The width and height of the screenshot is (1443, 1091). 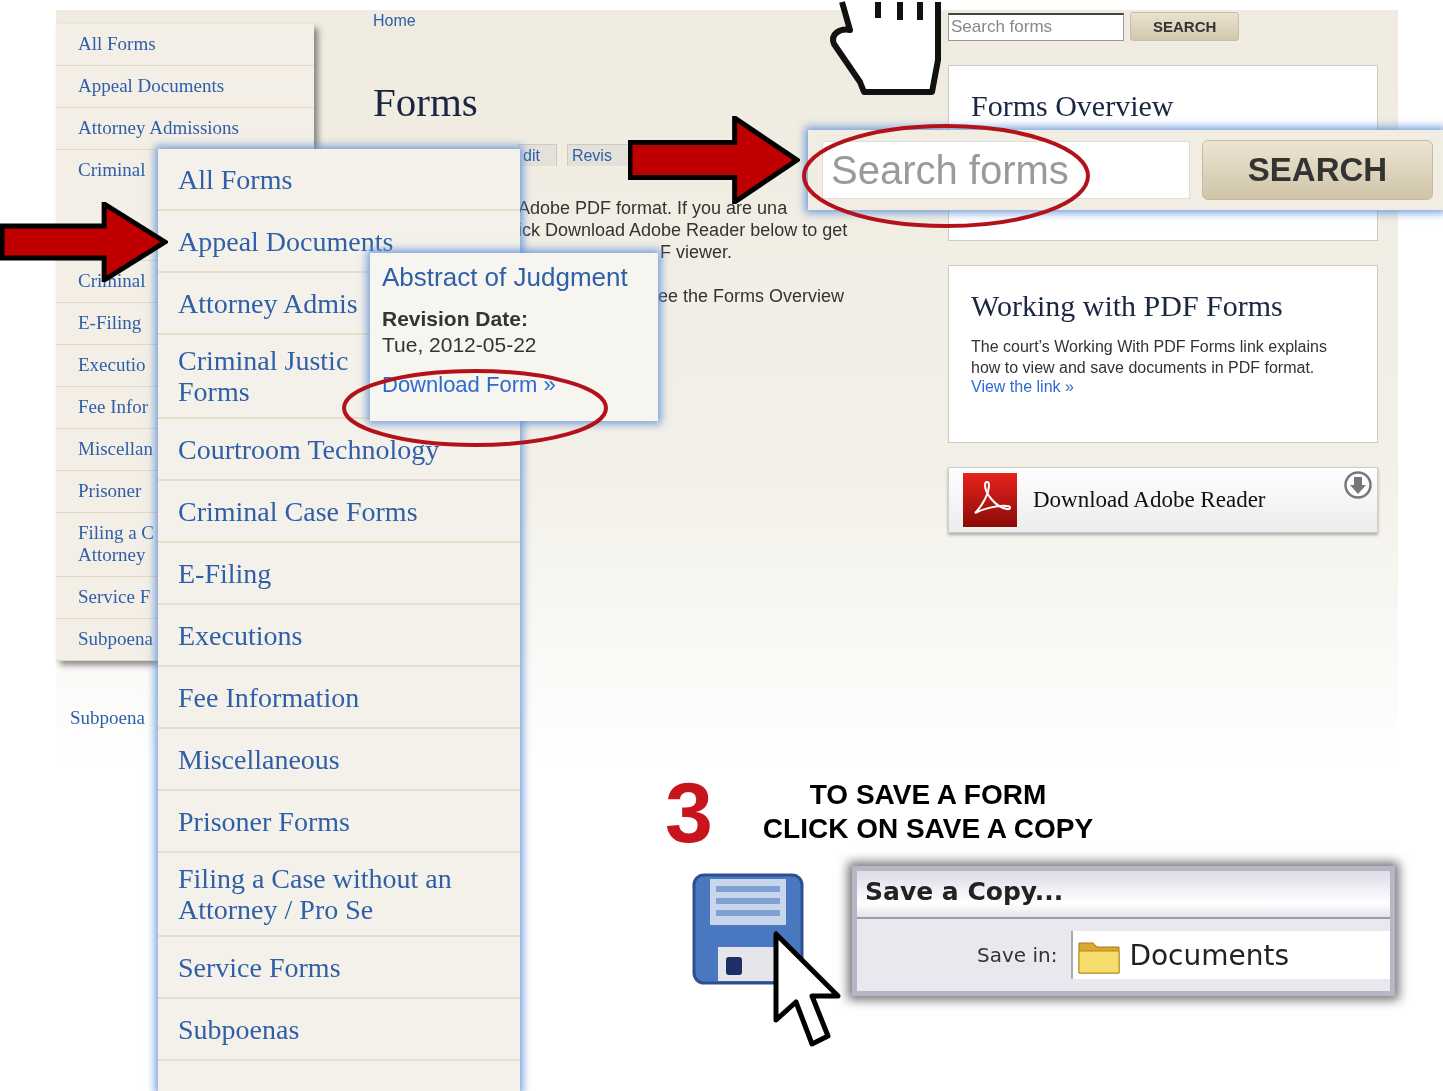 I want to click on menu-item: Miscellaneous, so click(x=339, y=760).